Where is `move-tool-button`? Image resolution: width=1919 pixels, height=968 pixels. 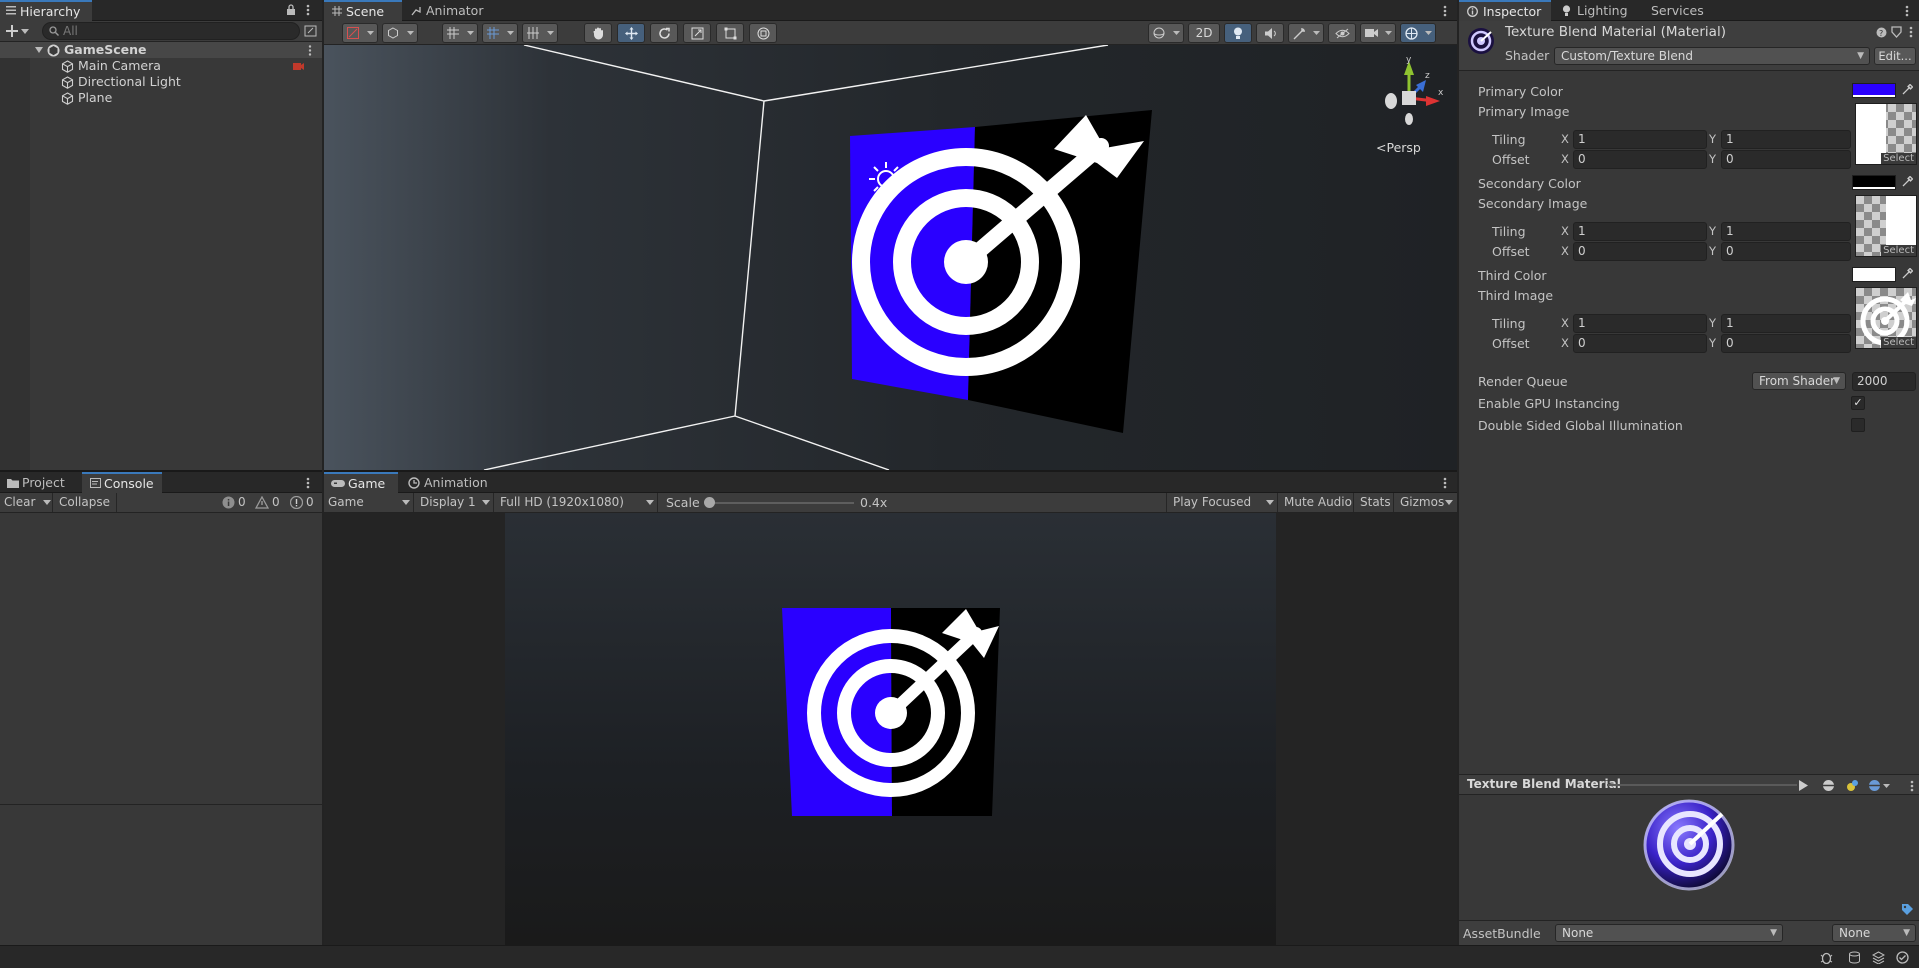 move-tool-button is located at coordinates (631, 33).